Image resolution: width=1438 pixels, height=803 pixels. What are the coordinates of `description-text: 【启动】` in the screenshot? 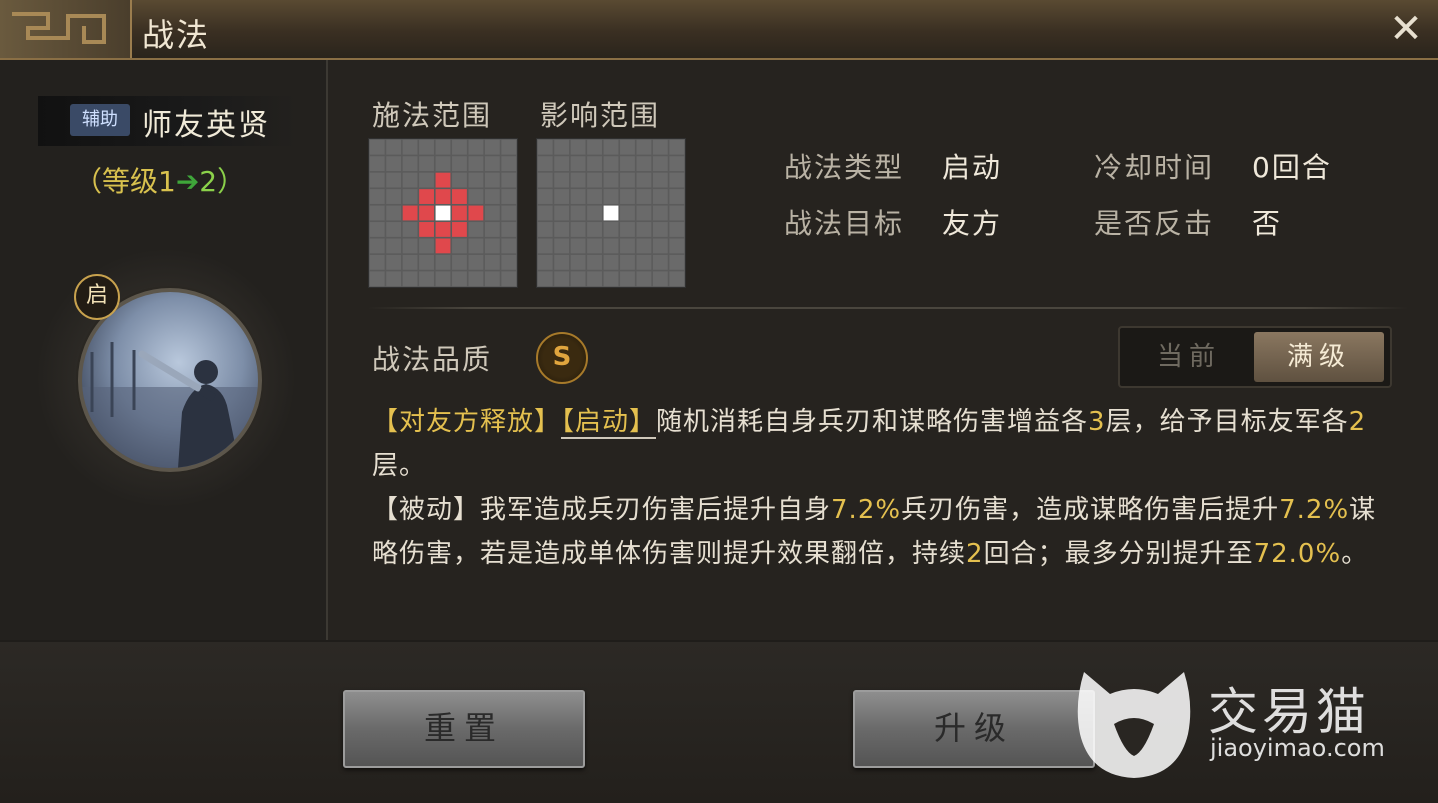 It's located at (609, 423).